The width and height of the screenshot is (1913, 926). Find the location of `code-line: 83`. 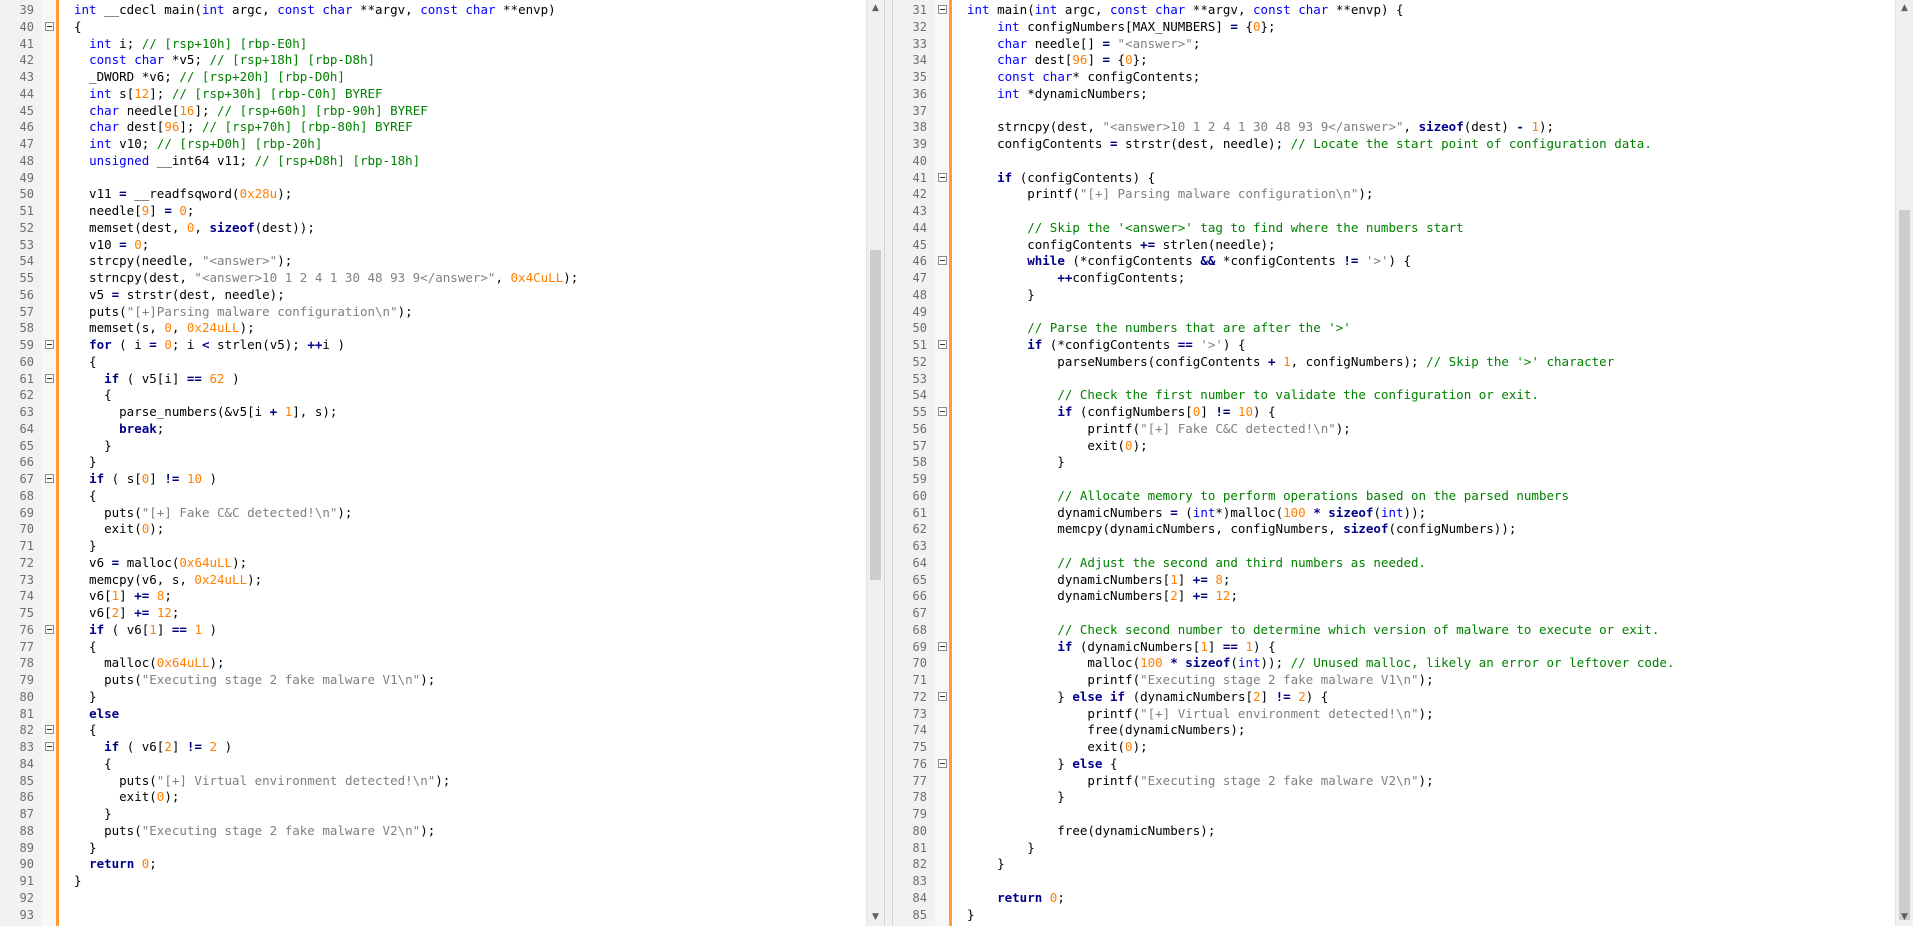

code-line: 83 is located at coordinates (1394, 881).